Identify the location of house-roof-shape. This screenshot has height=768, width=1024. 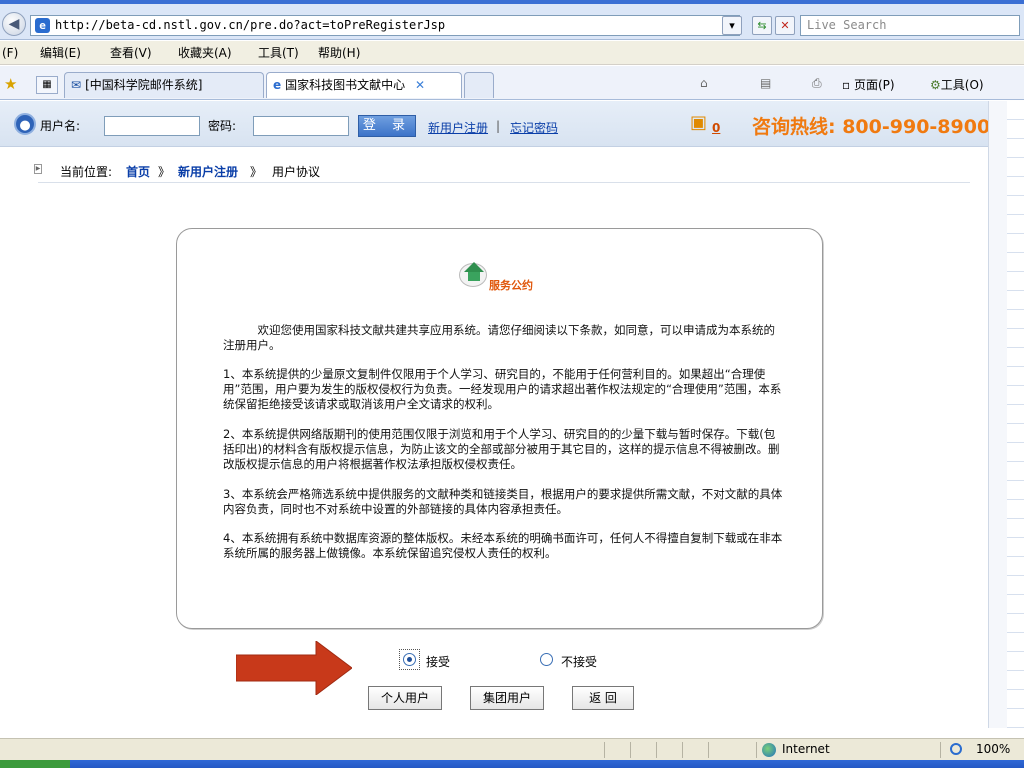
(474, 267).